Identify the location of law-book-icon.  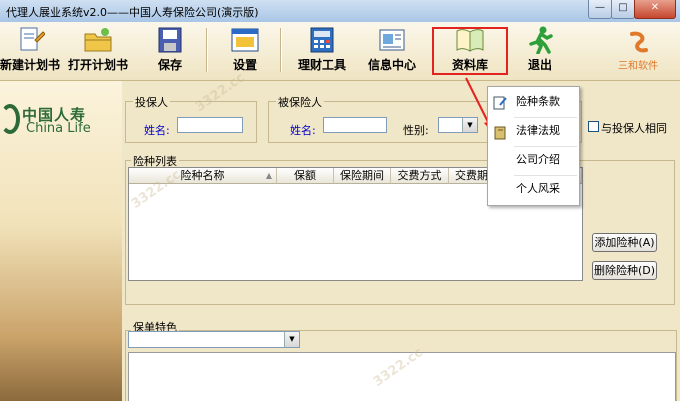
(500, 132).